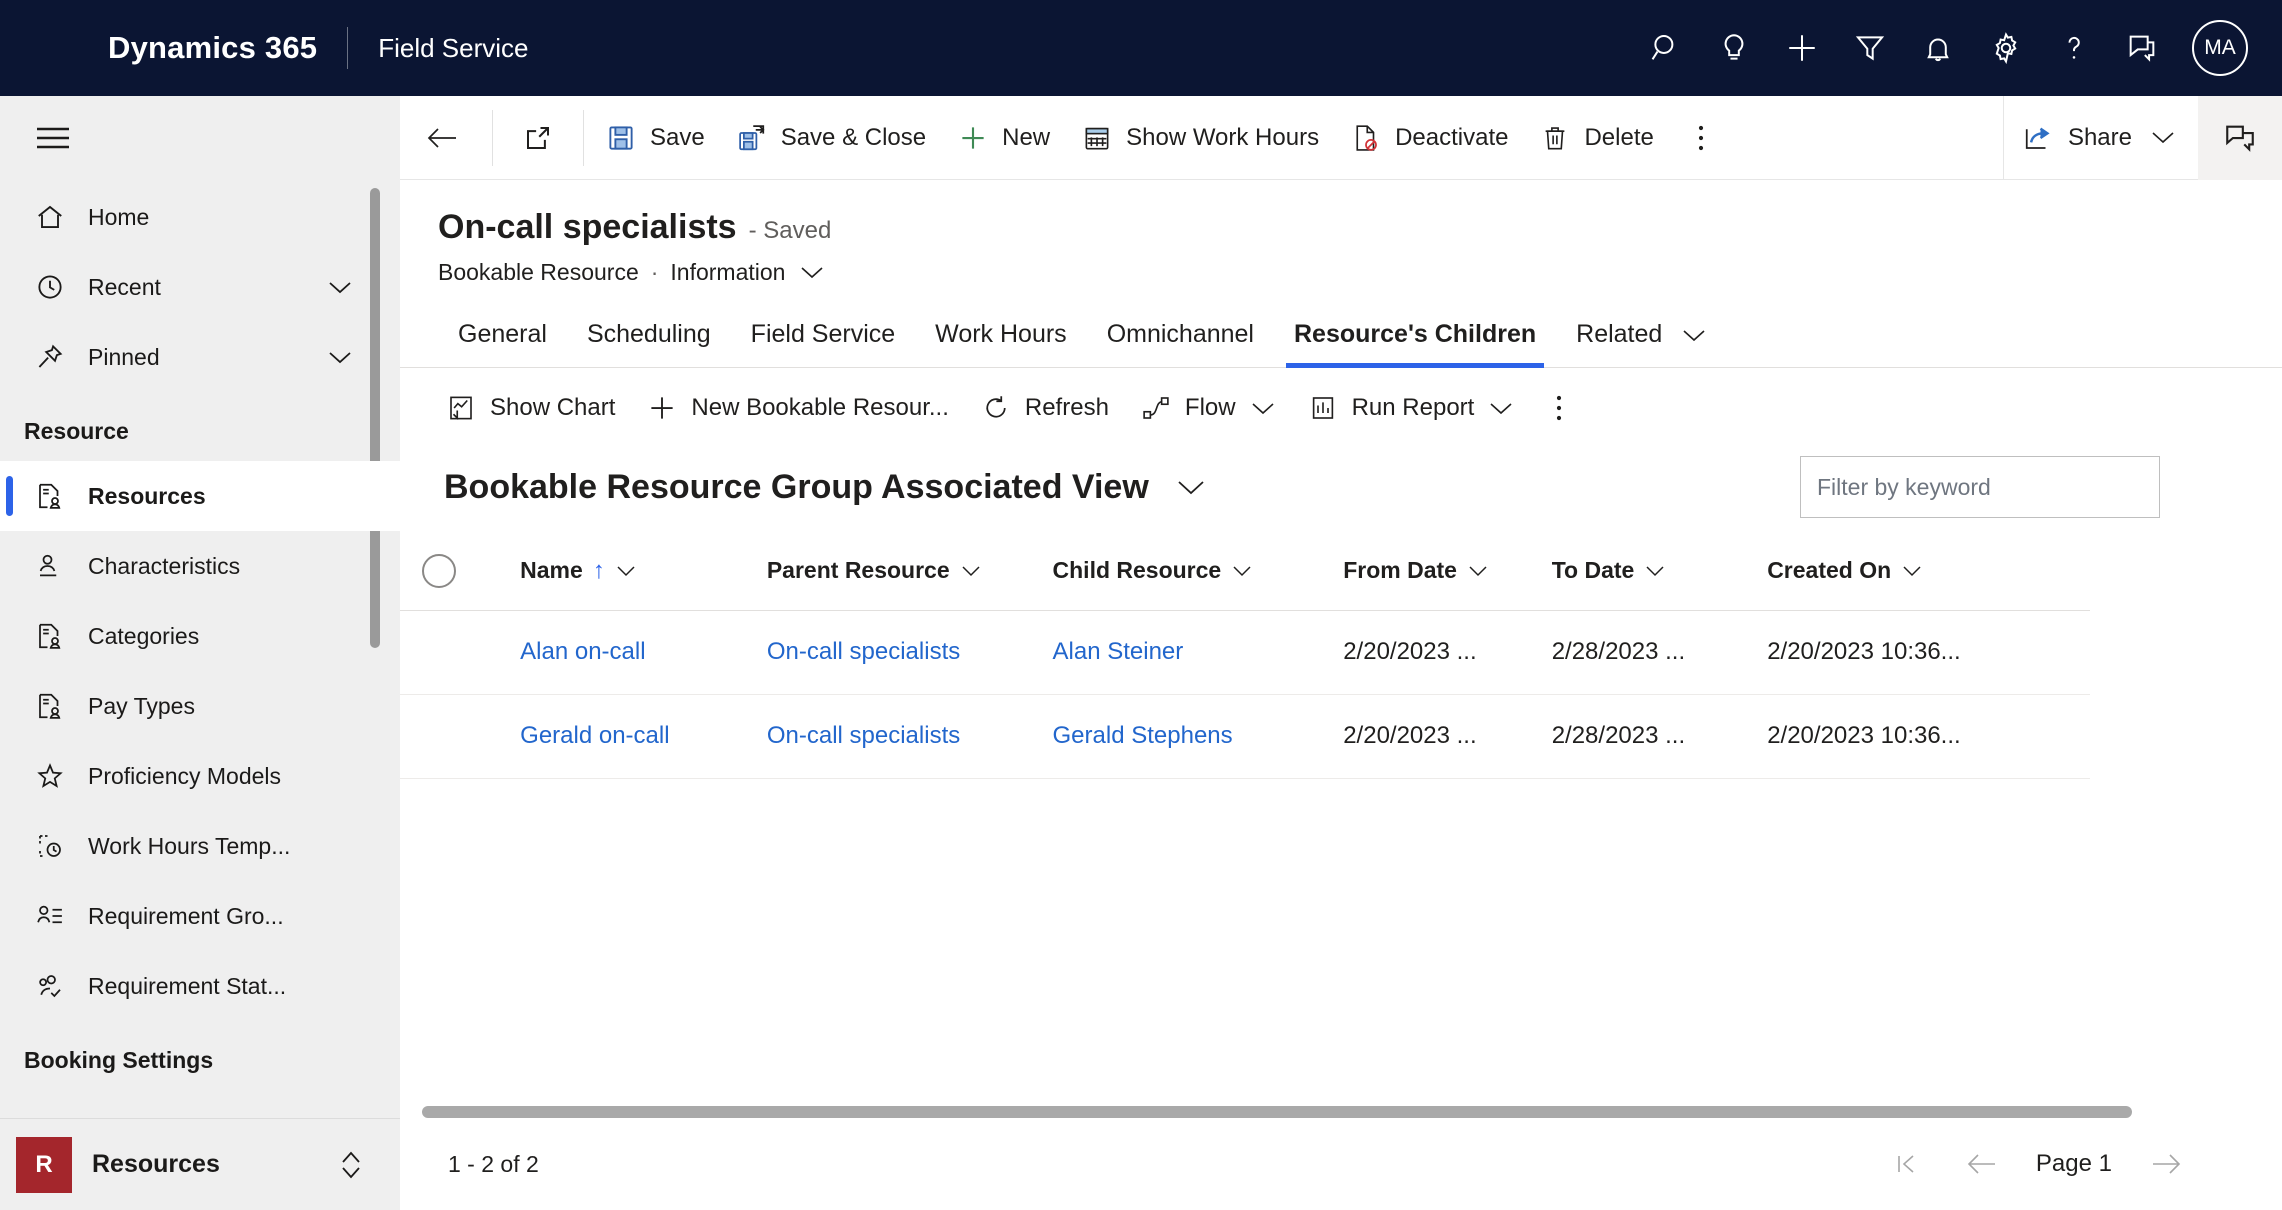  What do you see at coordinates (439, 570) in the screenshot?
I see `select-all-checkbox` at bounding box center [439, 570].